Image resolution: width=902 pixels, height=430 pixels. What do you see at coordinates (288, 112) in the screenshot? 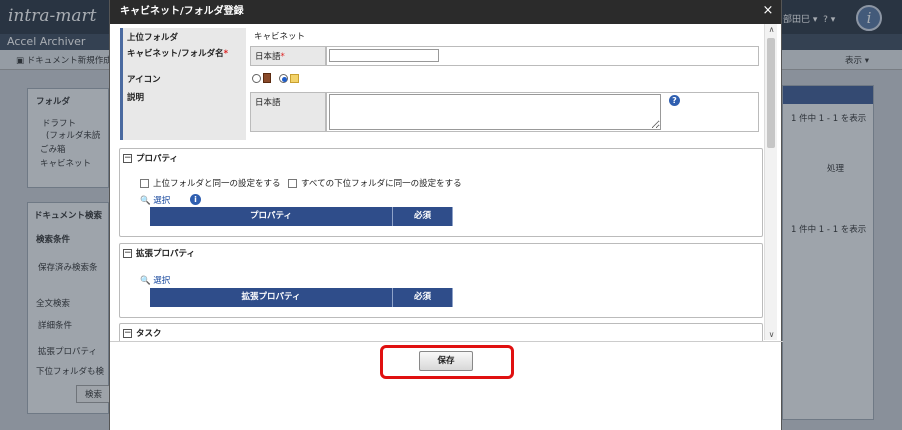
I see `description-lang-label: 日本語` at bounding box center [288, 112].